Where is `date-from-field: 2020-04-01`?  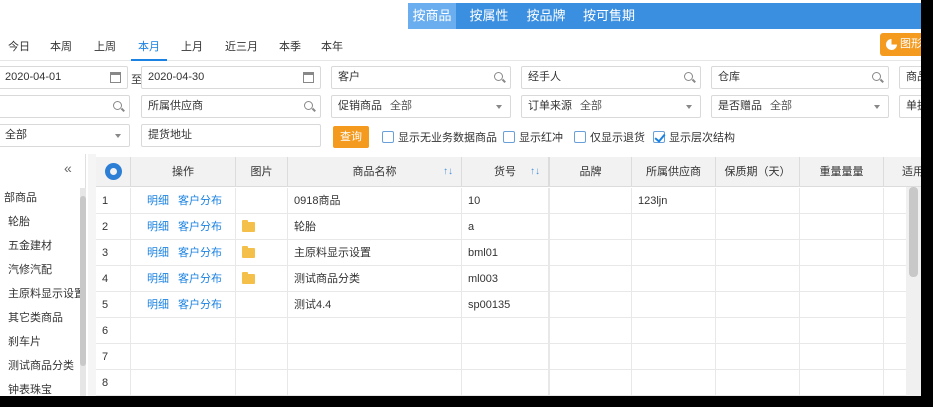 date-from-field: 2020-04-01 is located at coordinates (64, 77).